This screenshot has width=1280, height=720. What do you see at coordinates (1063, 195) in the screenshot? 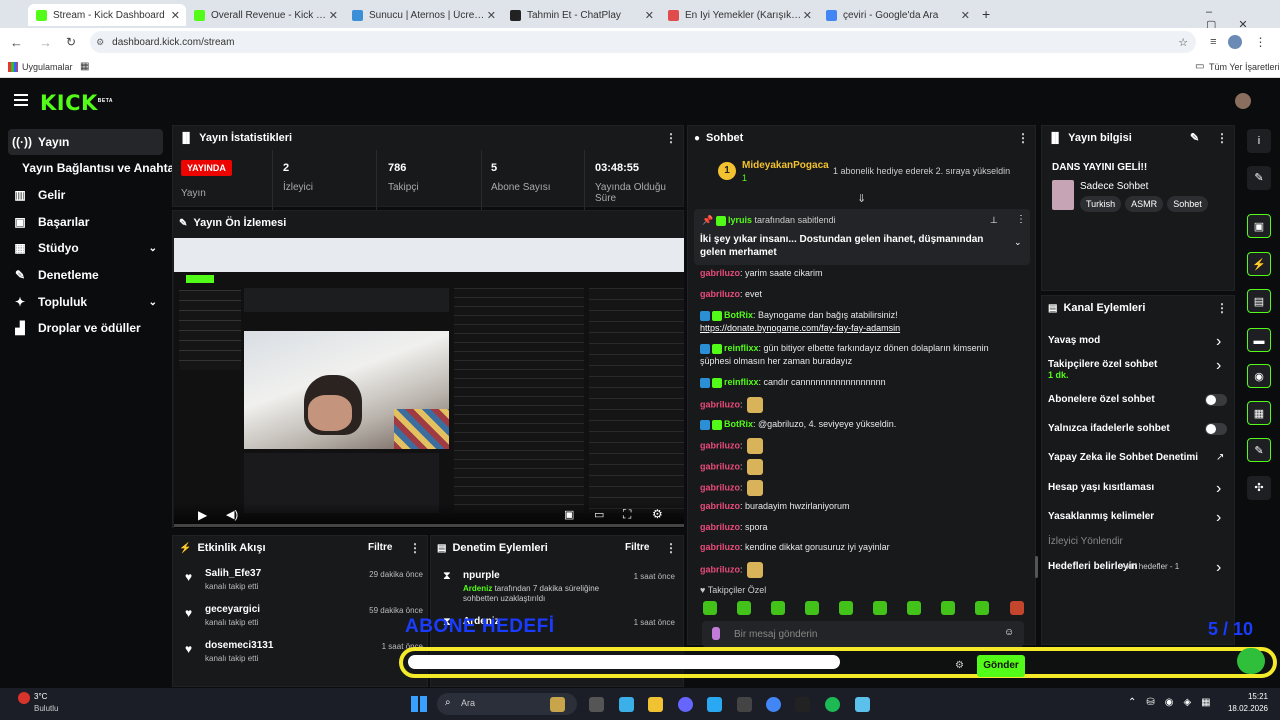
I see `category-thumbnail` at bounding box center [1063, 195].